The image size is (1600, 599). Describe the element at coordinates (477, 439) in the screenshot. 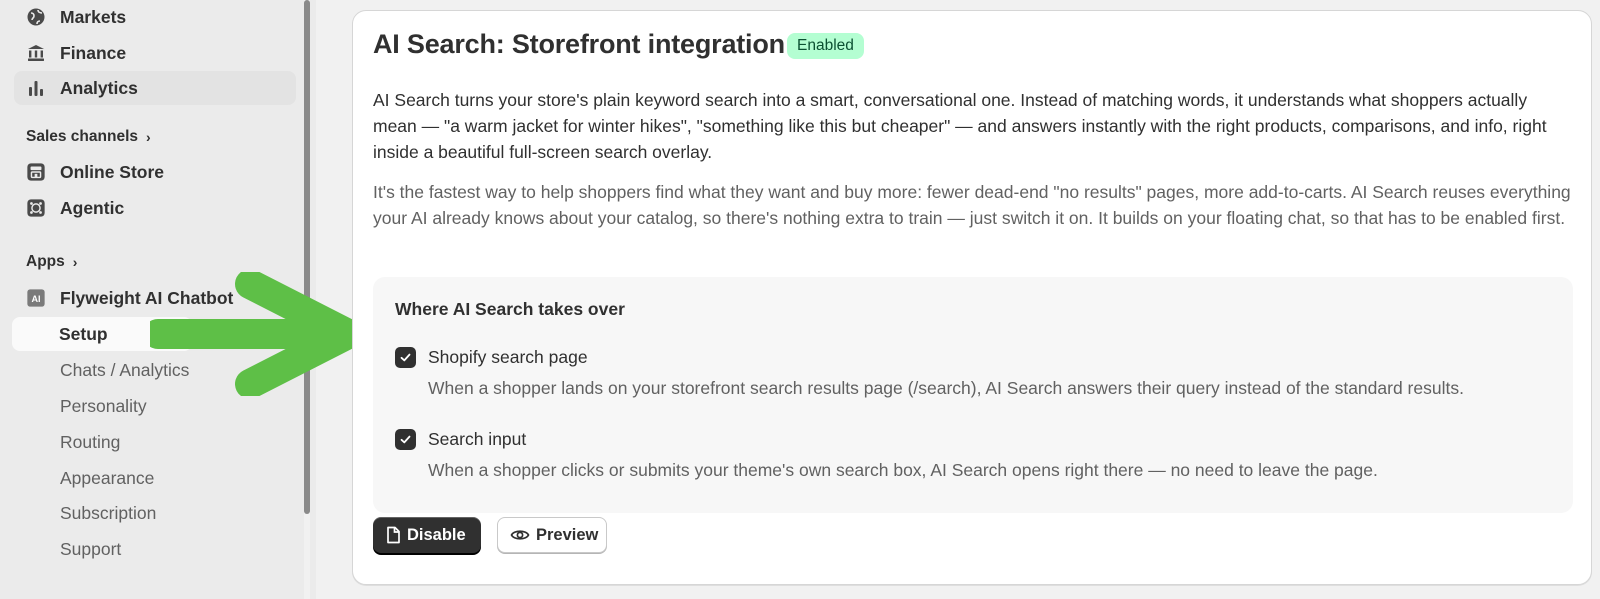

I see `option-label: Search input` at that location.